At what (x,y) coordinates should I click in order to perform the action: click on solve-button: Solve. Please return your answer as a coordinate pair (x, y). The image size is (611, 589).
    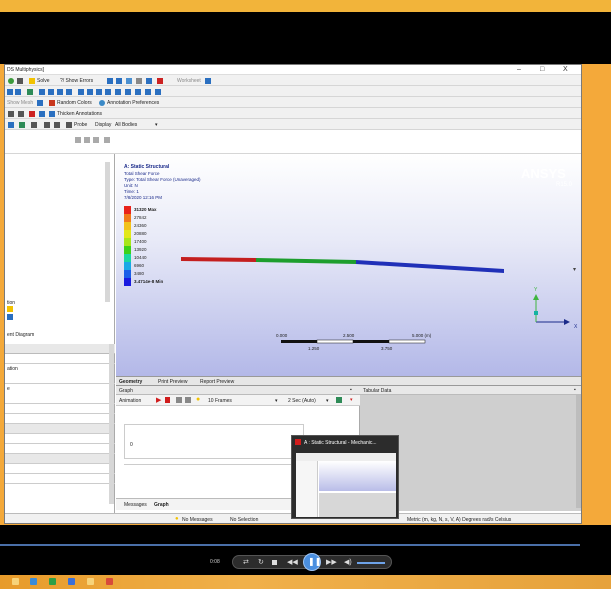
    Looking at the image, I should click on (43, 81).